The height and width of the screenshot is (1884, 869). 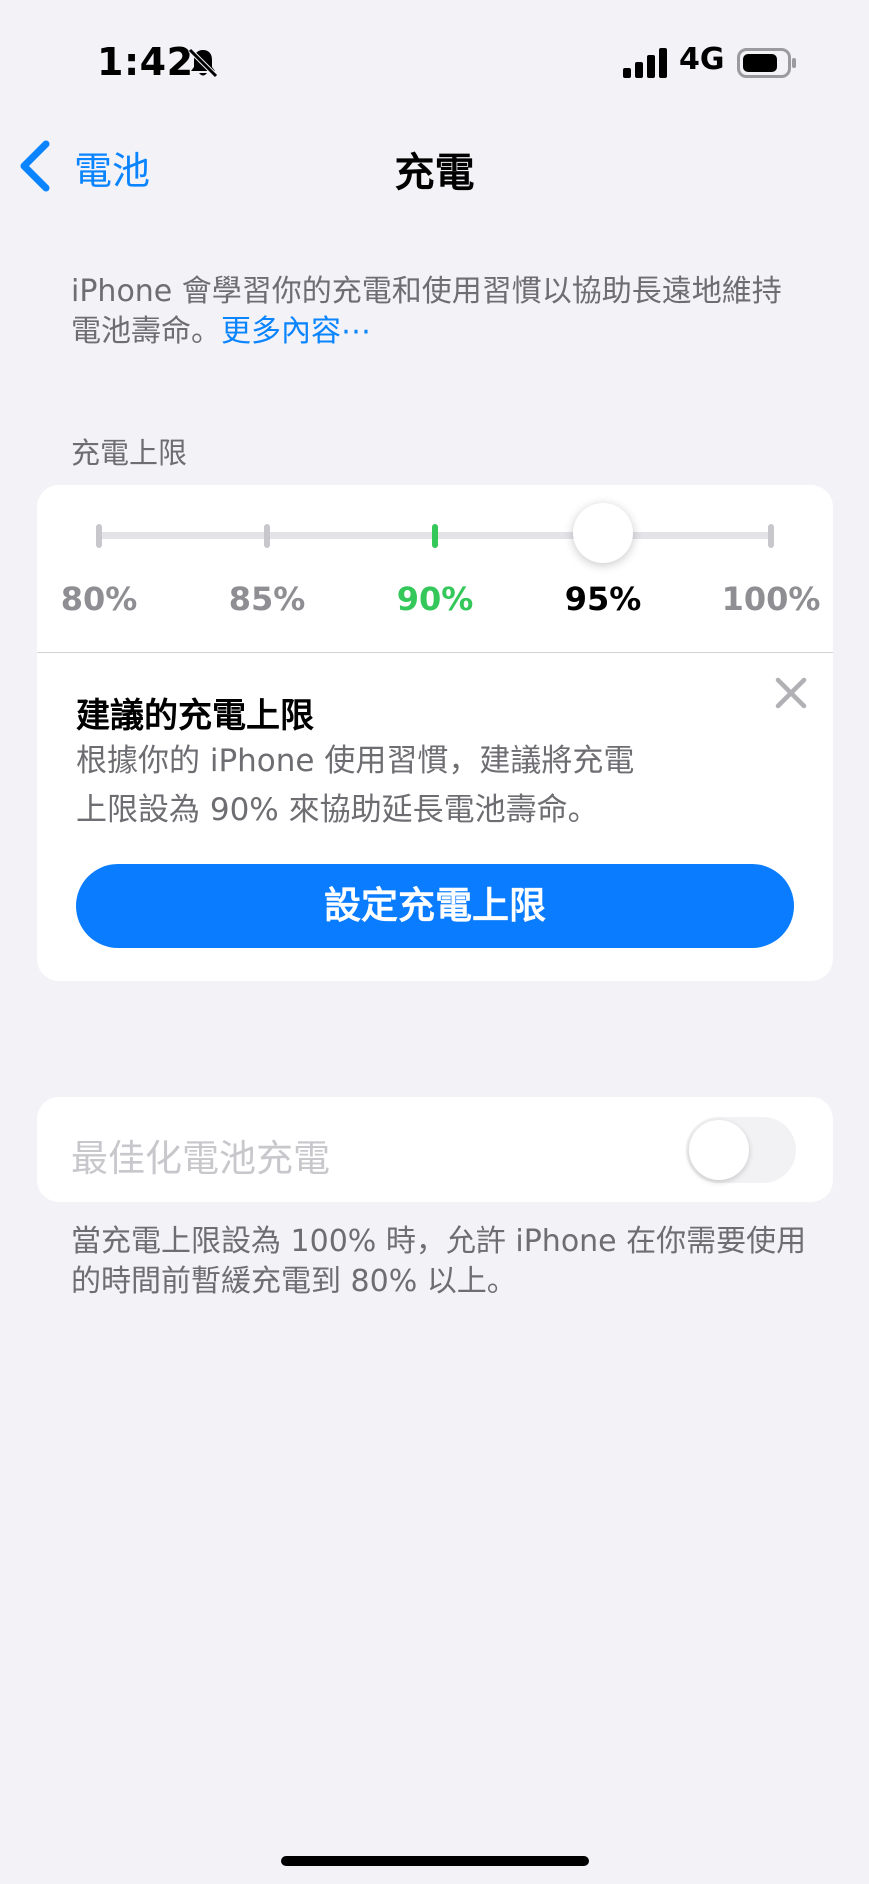 What do you see at coordinates (435, 599) in the screenshot?
I see `slider-label-90: 90%` at bounding box center [435, 599].